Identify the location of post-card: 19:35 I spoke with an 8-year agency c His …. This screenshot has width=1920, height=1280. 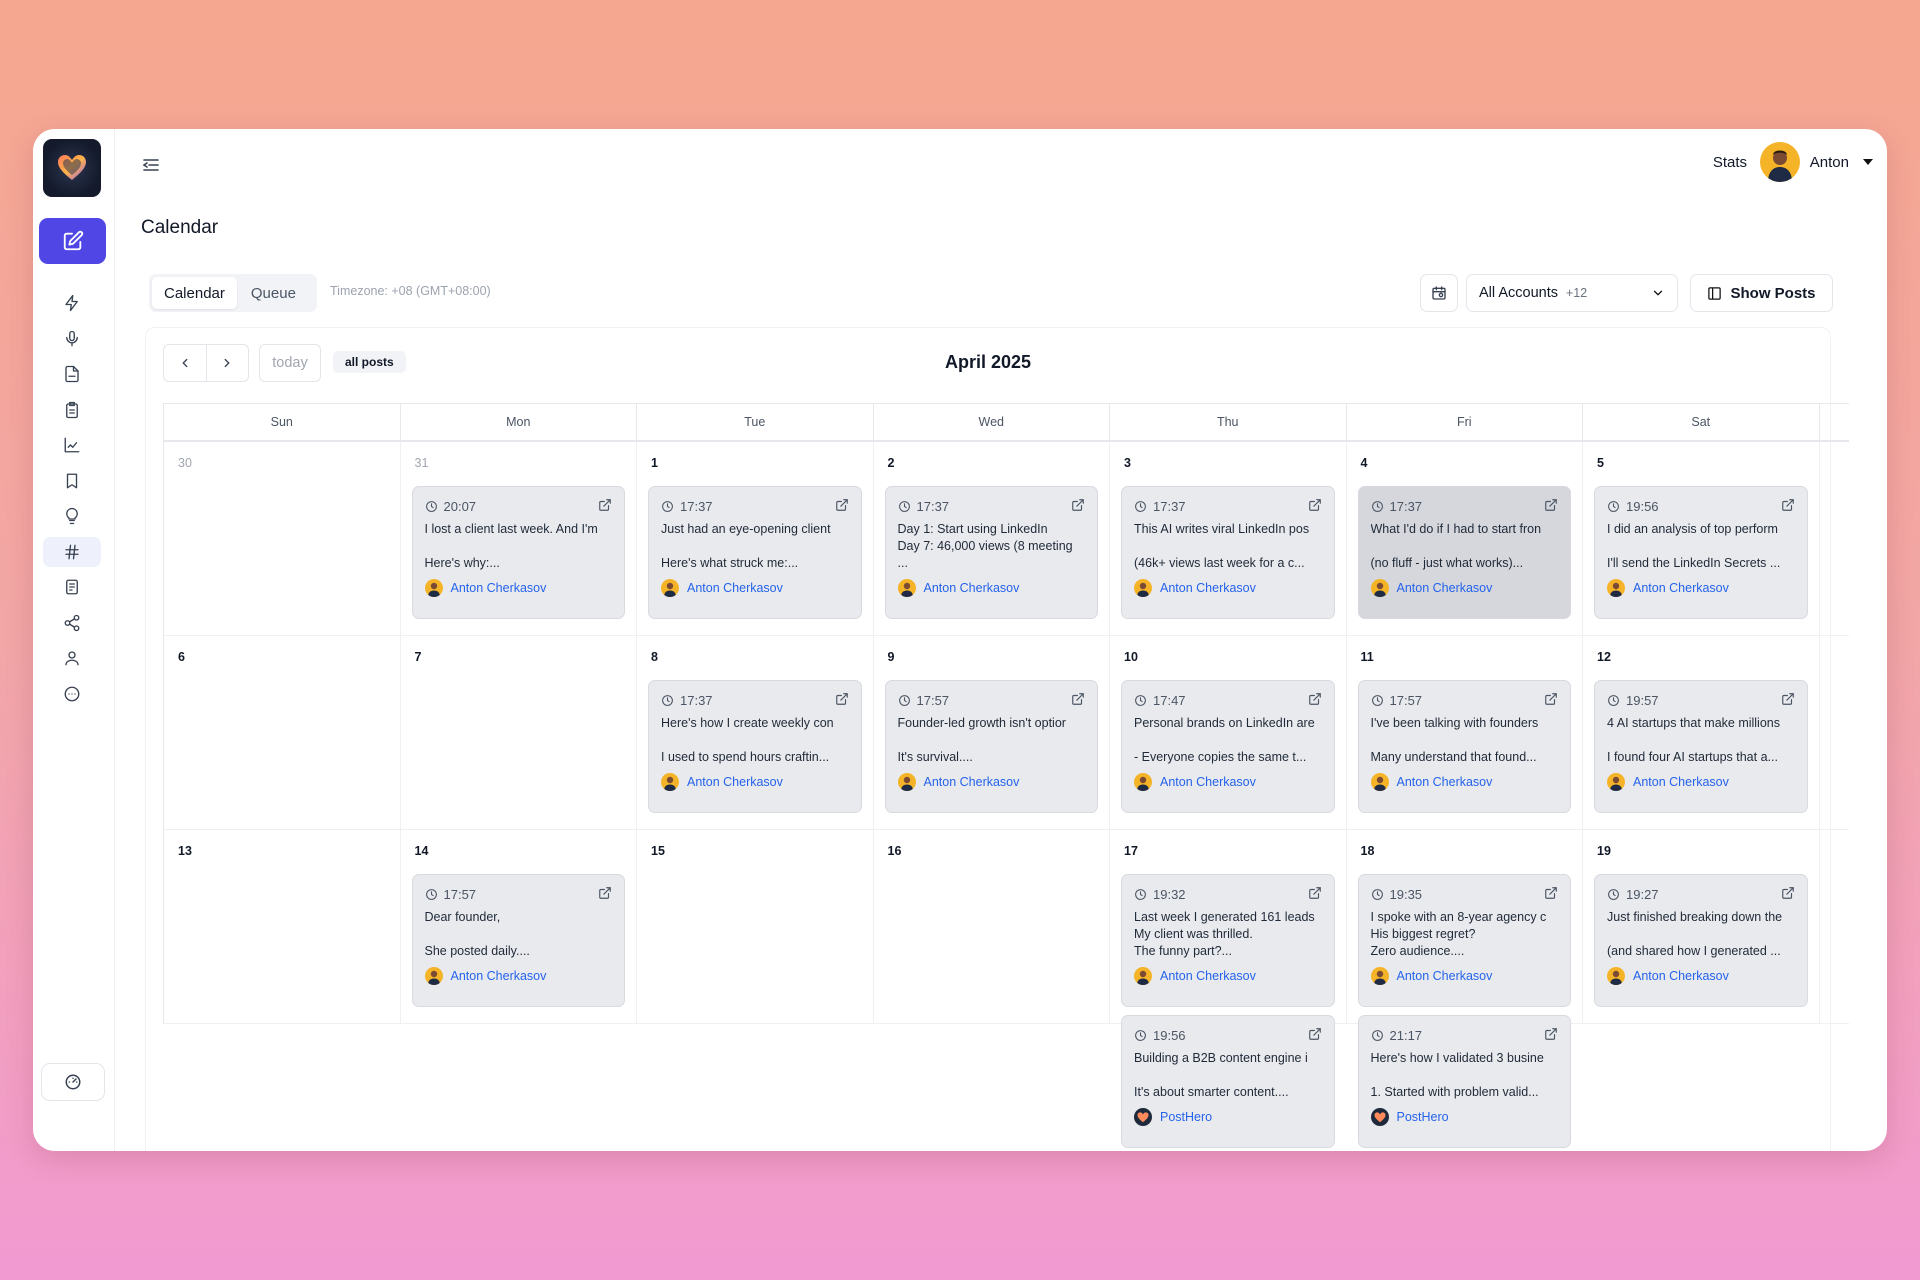
(1464, 940).